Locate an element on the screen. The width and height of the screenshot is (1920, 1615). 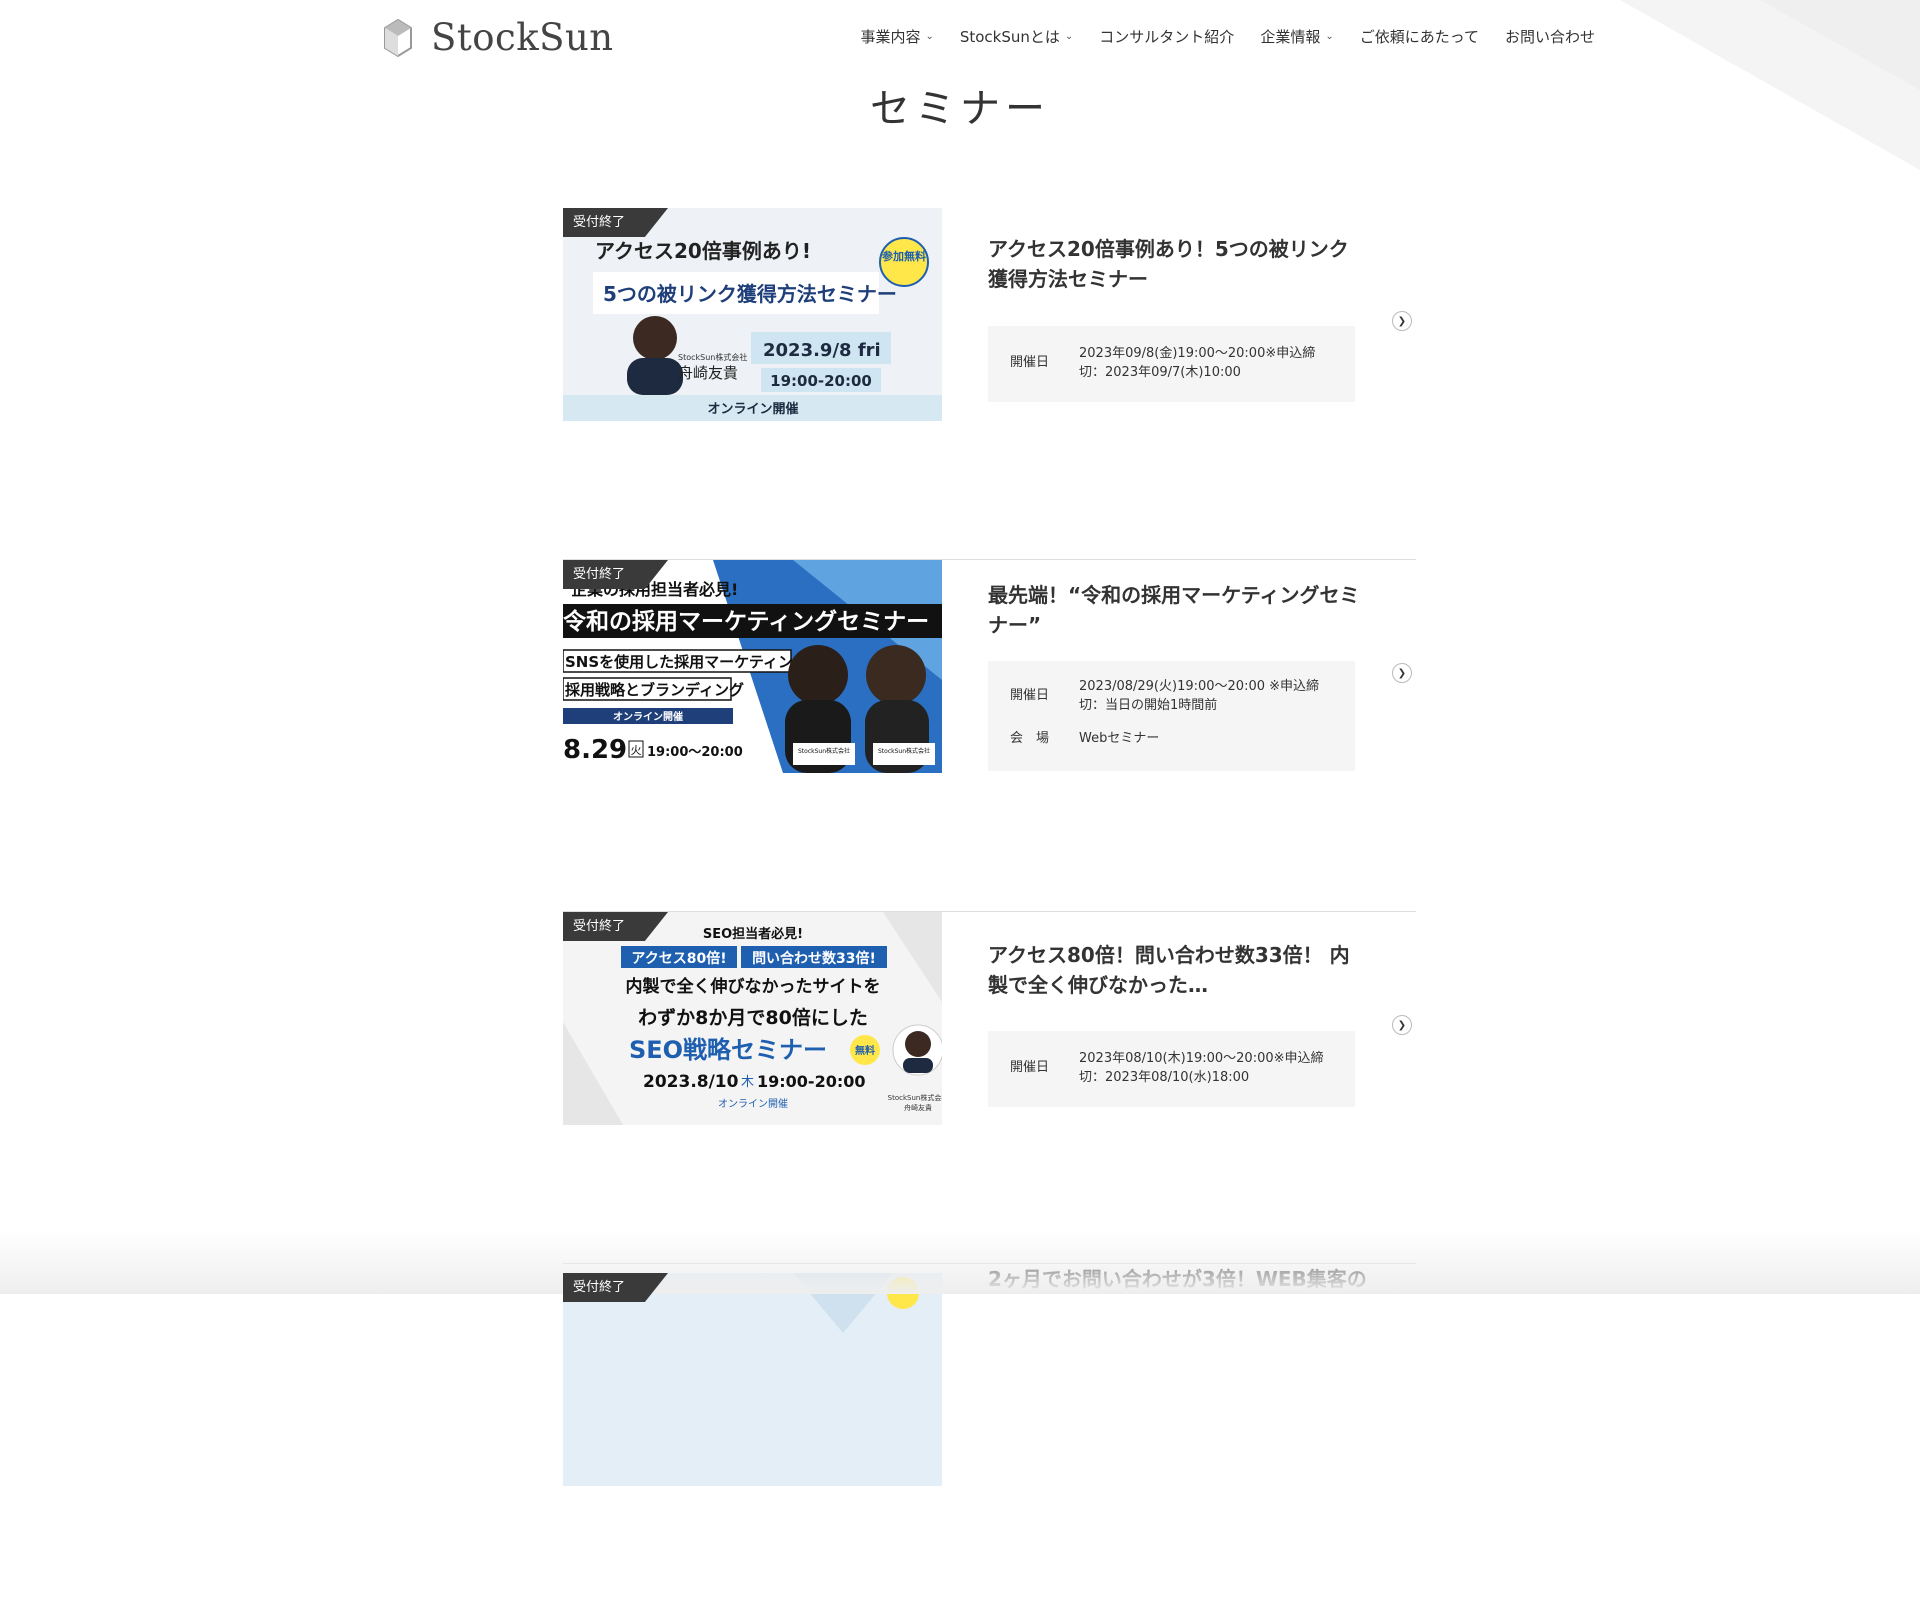
nav-item-about: StockSunとは ⌄ is located at coordinates (1016, 36).